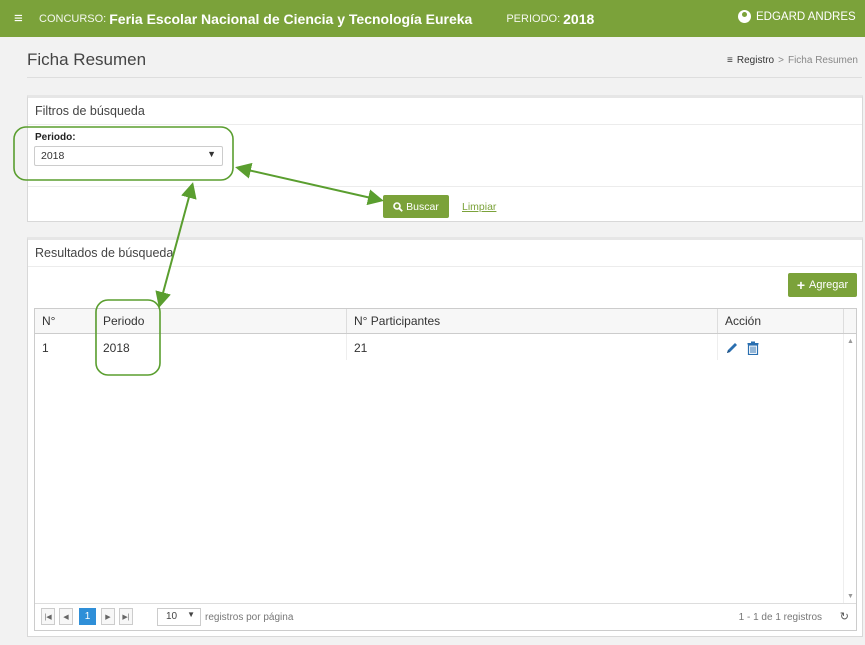 This screenshot has height=645, width=865. What do you see at coordinates (822, 60) in the screenshot?
I see `breadcrumb-current: Ficha Resumen` at bounding box center [822, 60].